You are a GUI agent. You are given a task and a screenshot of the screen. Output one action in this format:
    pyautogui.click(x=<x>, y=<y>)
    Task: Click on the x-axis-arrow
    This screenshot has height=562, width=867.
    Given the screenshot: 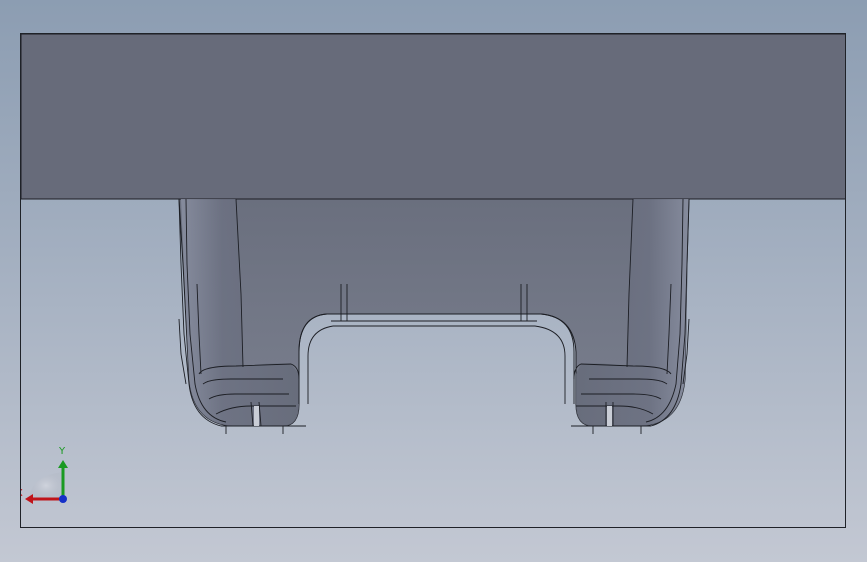 What is the action you would take?
    pyautogui.click(x=29, y=499)
    